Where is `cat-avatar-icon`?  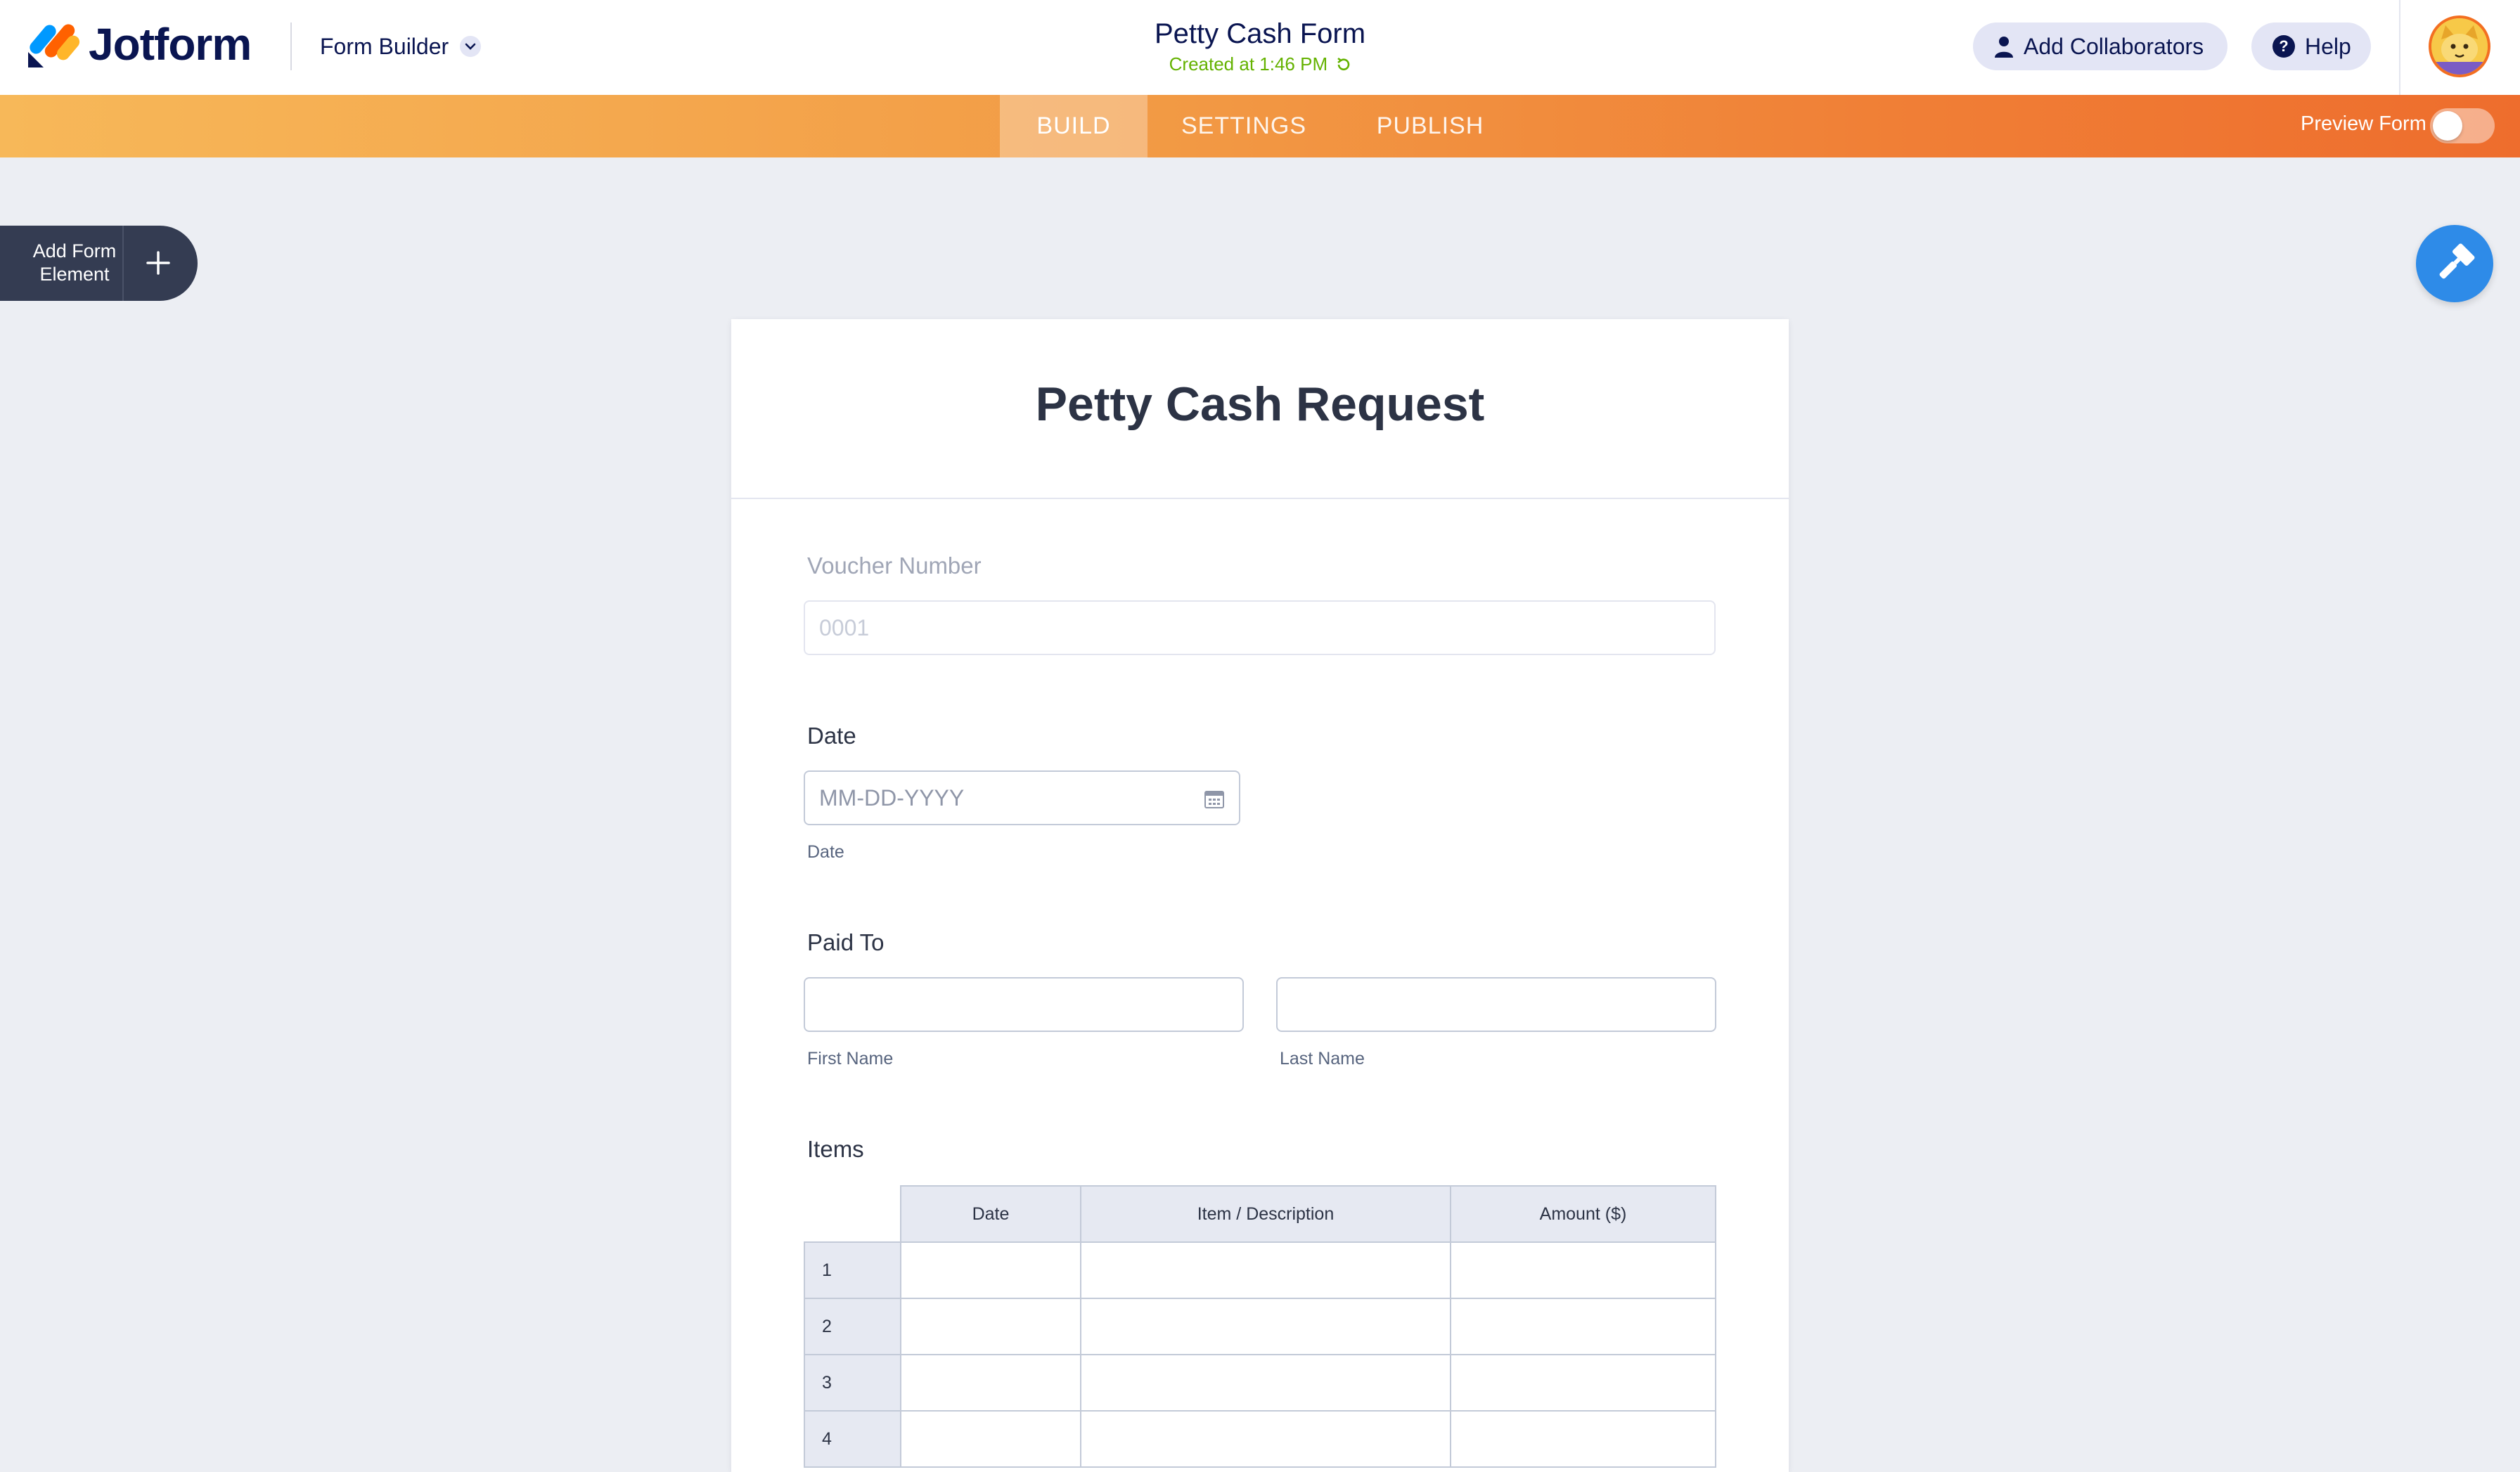 cat-avatar-icon is located at coordinates (2459, 46).